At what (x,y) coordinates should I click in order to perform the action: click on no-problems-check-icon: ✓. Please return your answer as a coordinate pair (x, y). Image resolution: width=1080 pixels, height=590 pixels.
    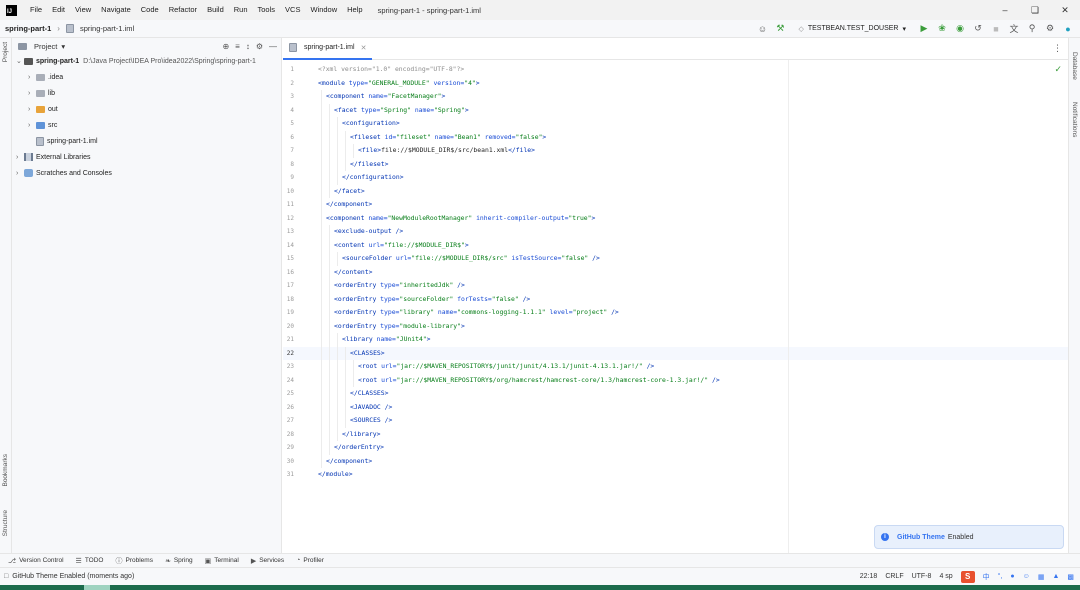
    Looking at the image, I should click on (1058, 69).